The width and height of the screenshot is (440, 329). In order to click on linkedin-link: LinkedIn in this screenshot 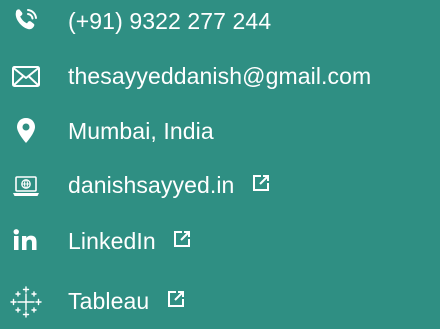, I will do `click(130, 242)`.